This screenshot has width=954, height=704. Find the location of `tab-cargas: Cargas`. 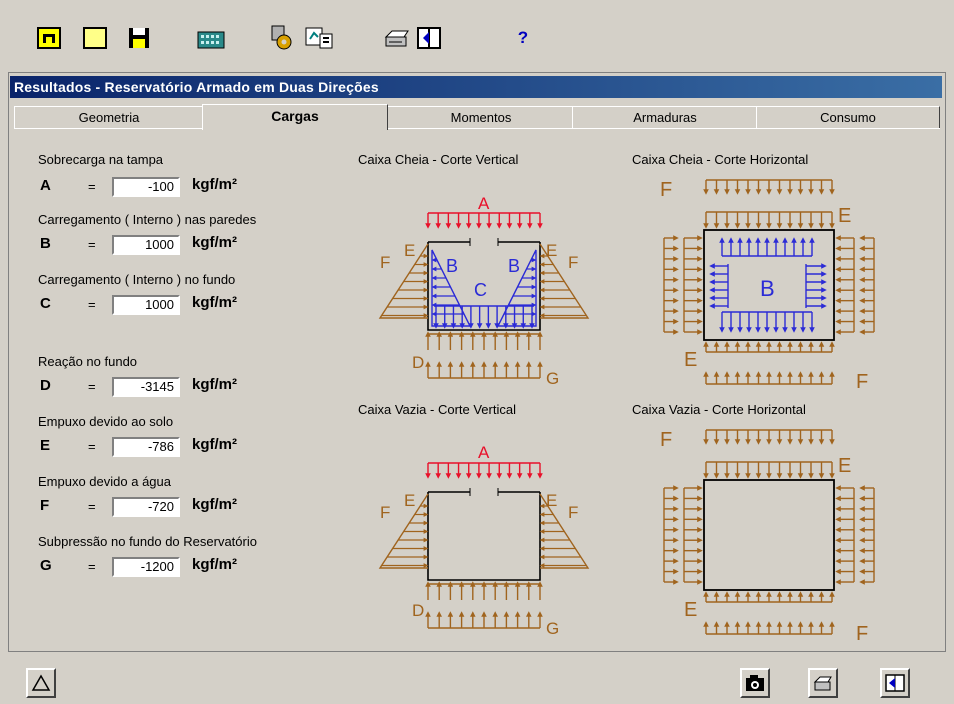

tab-cargas: Cargas is located at coordinates (295, 117).